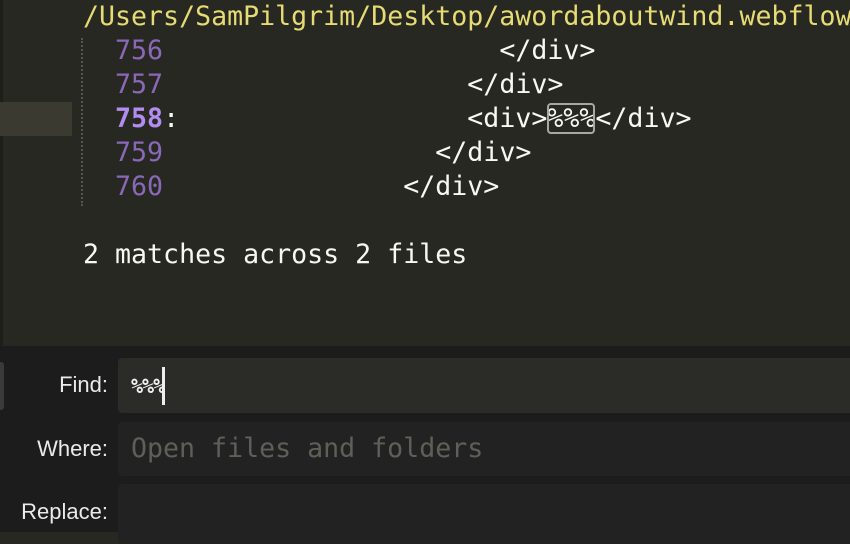  Describe the element at coordinates (64, 511) in the screenshot. I see `replace-label: Replace:` at that location.